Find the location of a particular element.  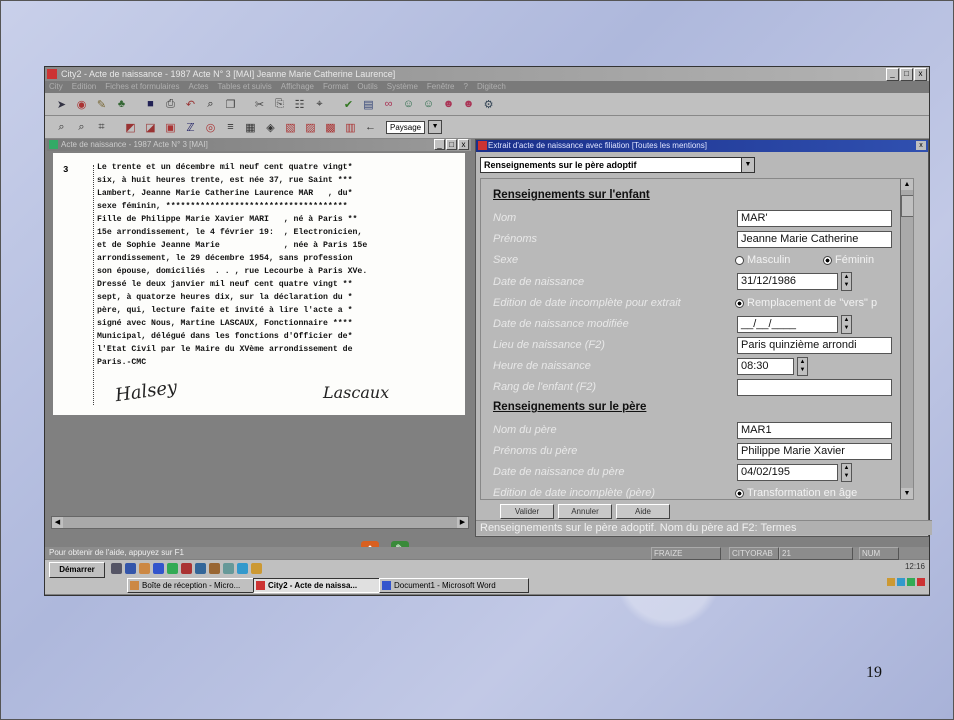

tool-c-icon: ▣ is located at coordinates (170, 127).